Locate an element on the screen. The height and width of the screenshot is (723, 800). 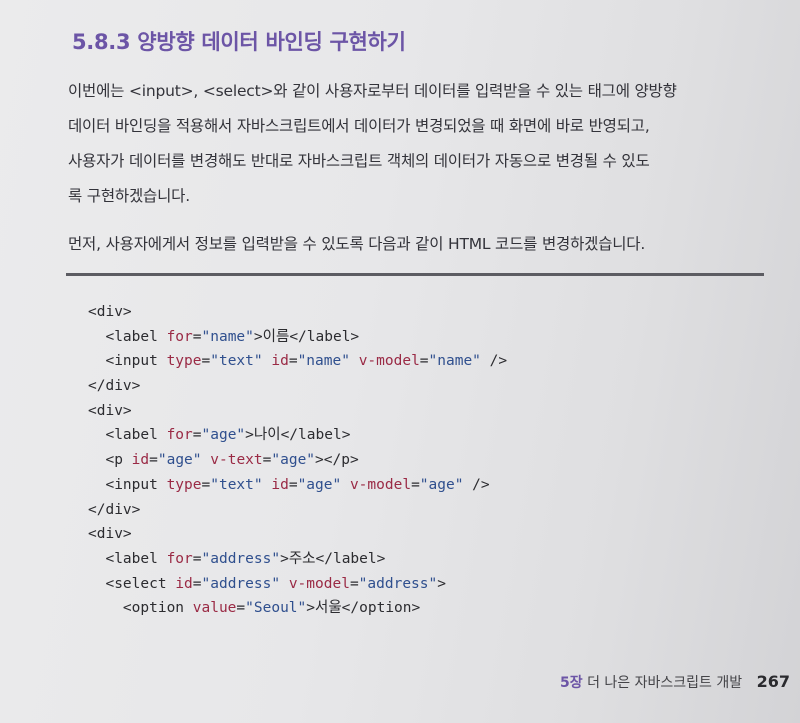
code-token: >서울</option> is located at coordinates (363, 608).